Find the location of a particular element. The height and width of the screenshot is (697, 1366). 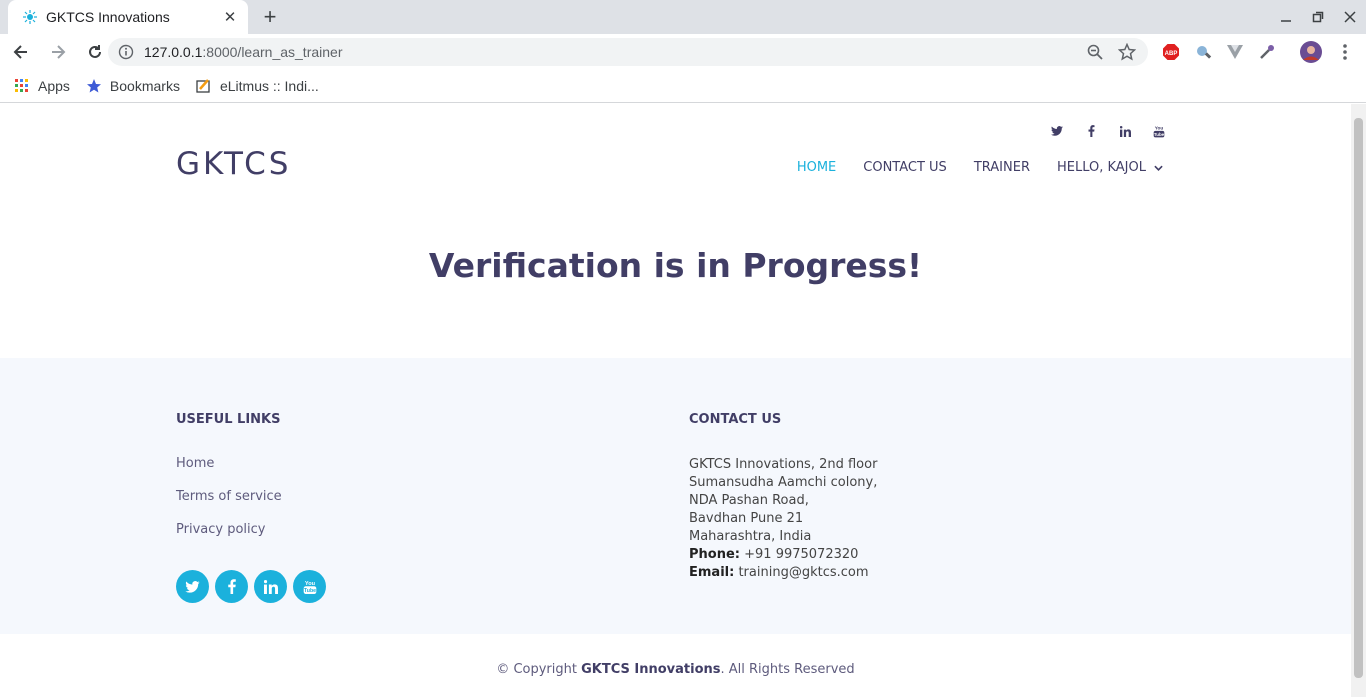

window-controls is located at coordinates (1318, 17).